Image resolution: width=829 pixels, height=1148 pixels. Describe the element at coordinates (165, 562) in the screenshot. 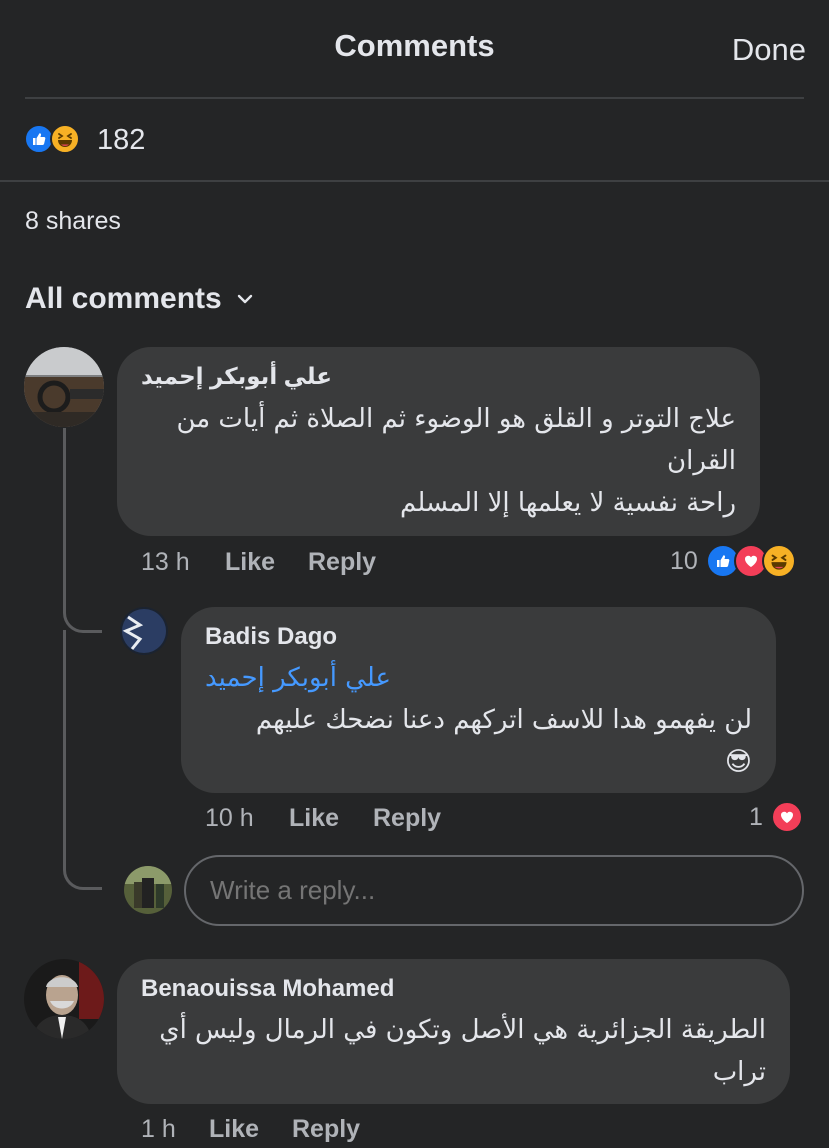

I see `comment-time: 13 h` at that location.